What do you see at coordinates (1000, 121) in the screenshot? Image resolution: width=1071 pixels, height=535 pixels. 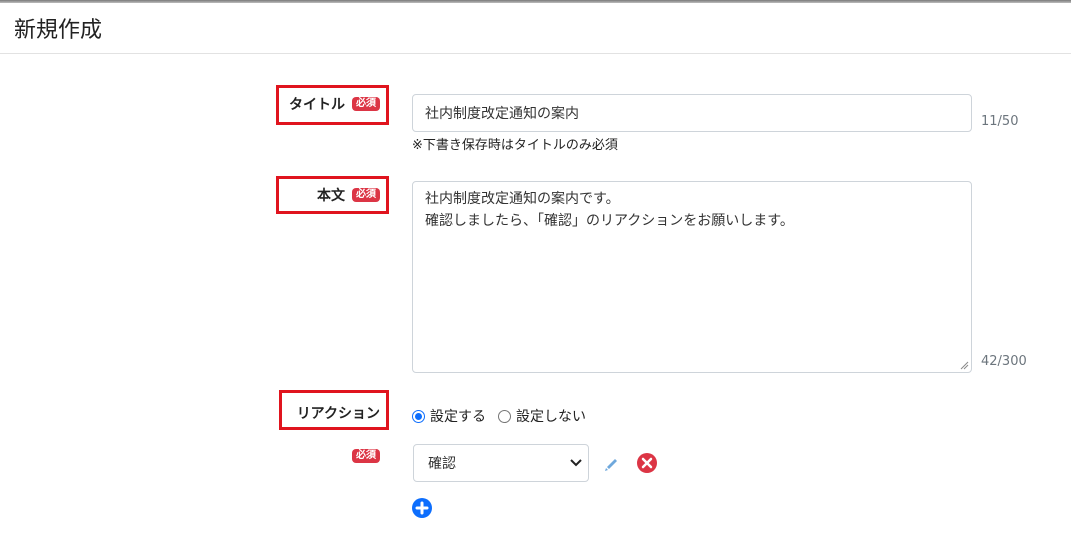 I see `title-char-counter: 11/50` at bounding box center [1000, 121].